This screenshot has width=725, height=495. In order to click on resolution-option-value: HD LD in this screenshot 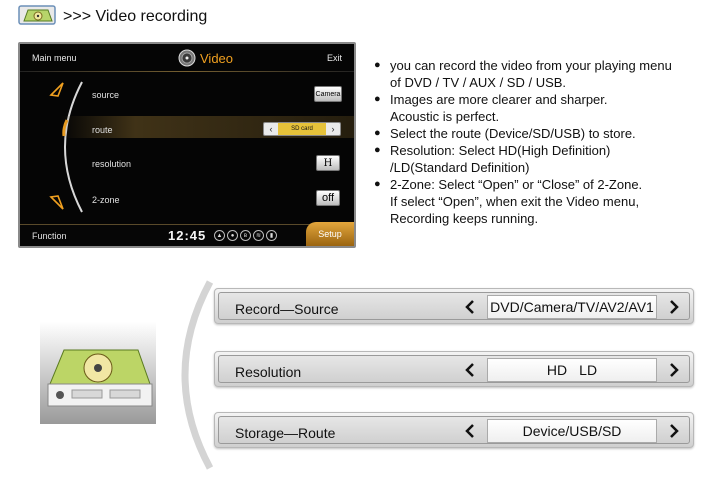, I will do `click(572, 370)`.